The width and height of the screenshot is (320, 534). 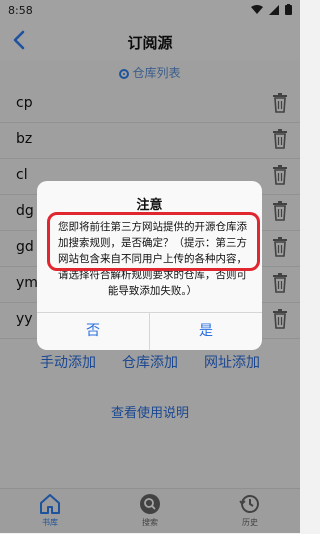 What do you see at coordinates (153, 241) in the screenshot?
I see `highlight-box` at bounding box center [153, 241].